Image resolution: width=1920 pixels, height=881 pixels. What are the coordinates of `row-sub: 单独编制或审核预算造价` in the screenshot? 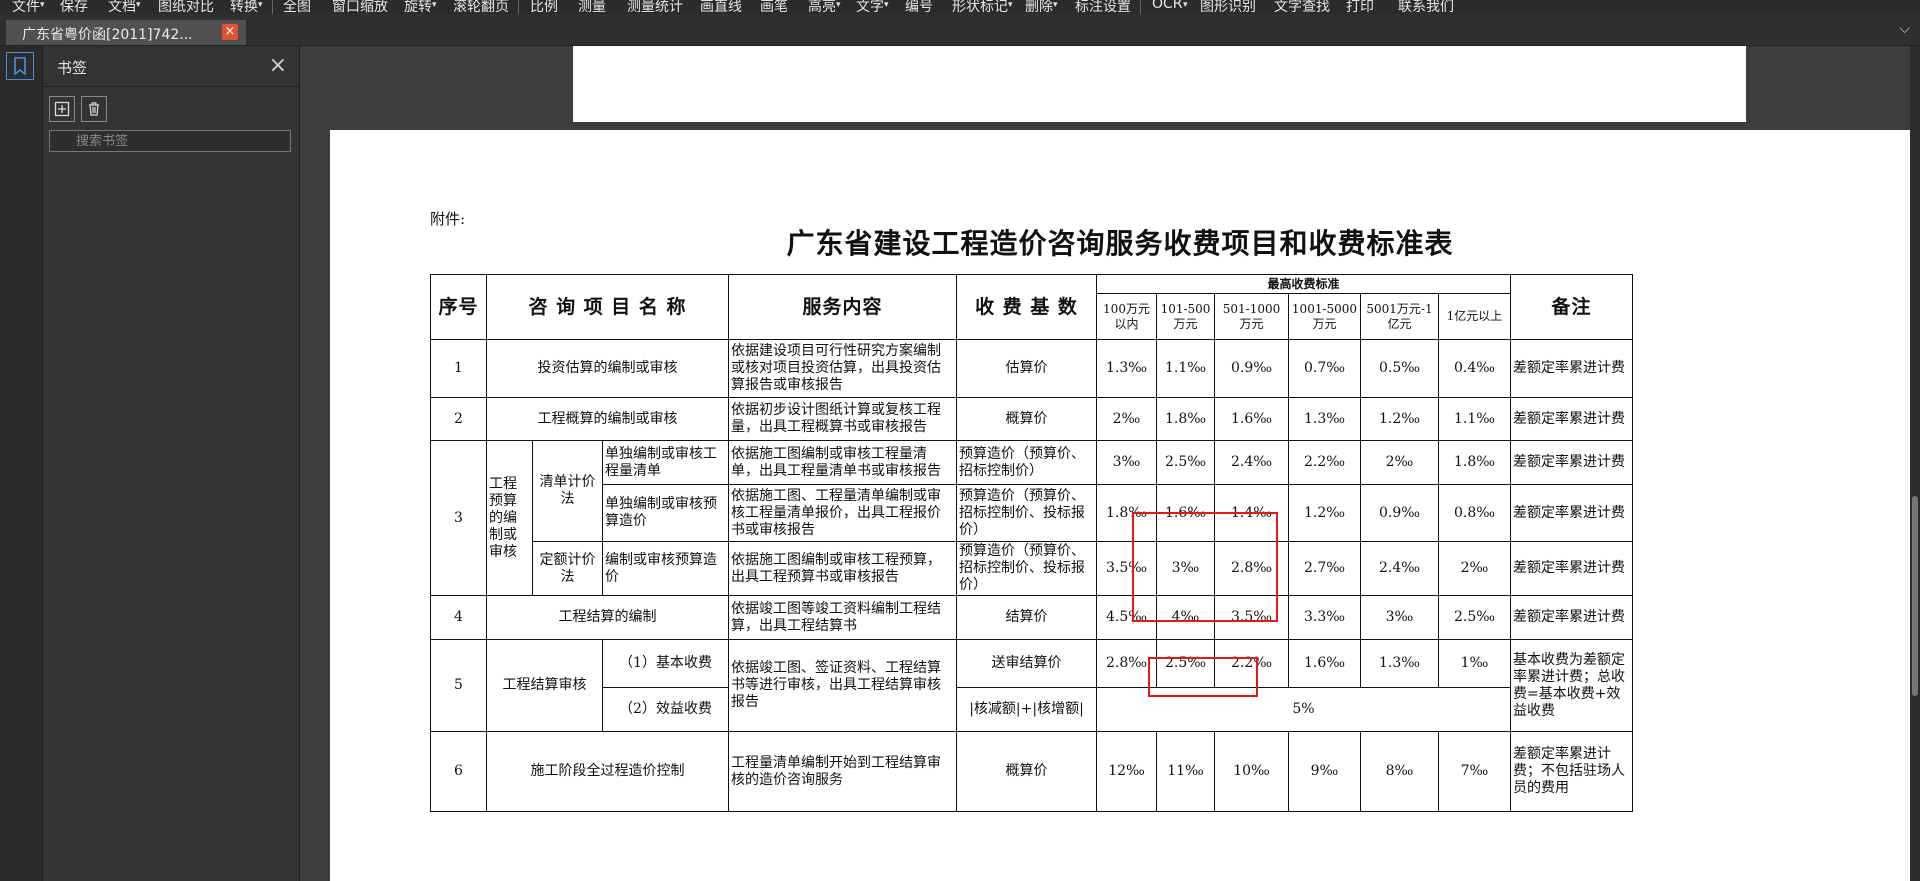 It's located at (665, 513).